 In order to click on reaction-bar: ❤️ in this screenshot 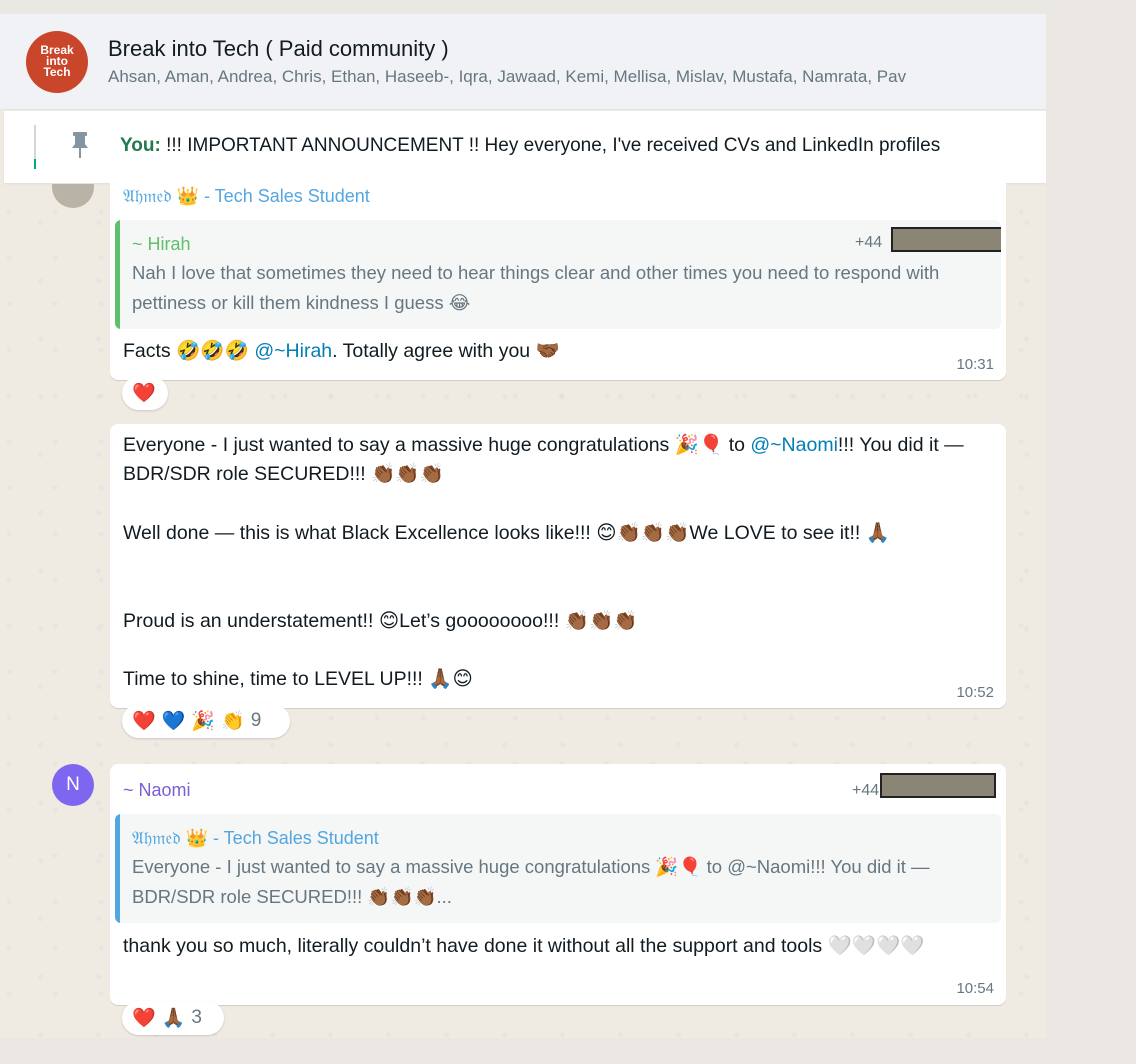, I will do `click(145, 393)`.